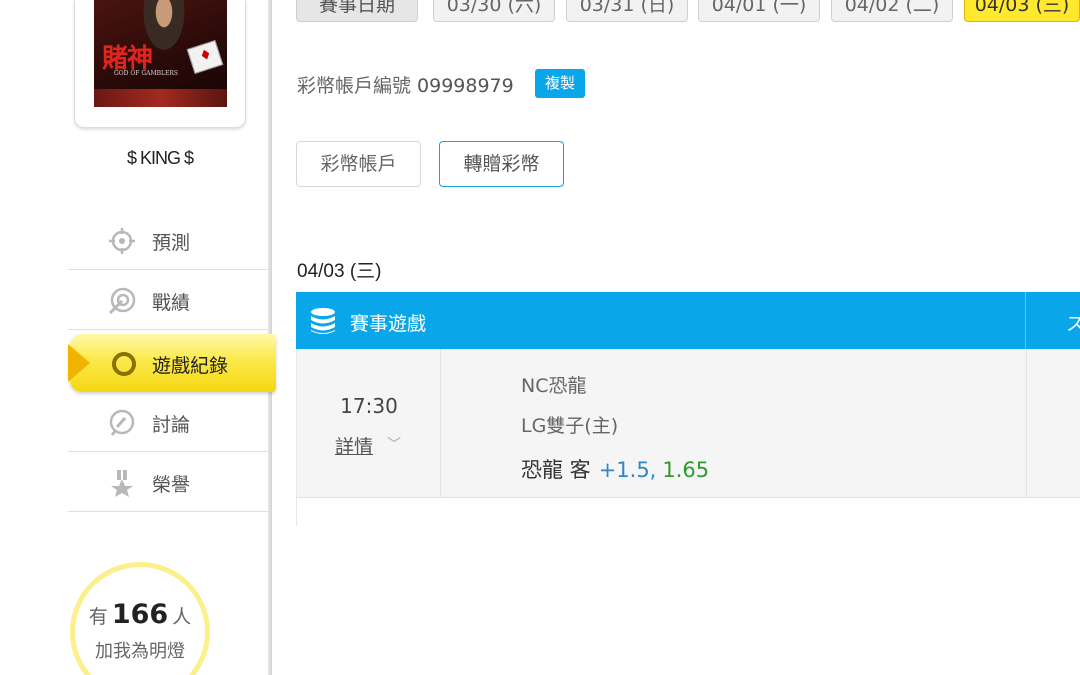 This screenshot has height=675, width=1080. What do you see at coordinates (140, 651) in the screenshot?
I see `fans-caption: 加我為明燈` at bounding box center [140, 651].